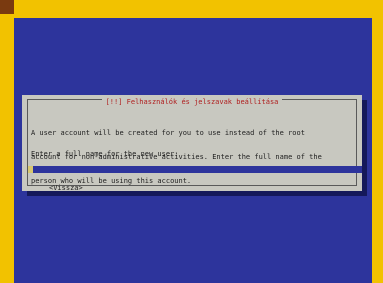 The width and height of the screenshot is (383, 283). What do you see at coordinates (30, 169) in the screenshot?
I see `text-cursor` at bounding box center [30, 169].